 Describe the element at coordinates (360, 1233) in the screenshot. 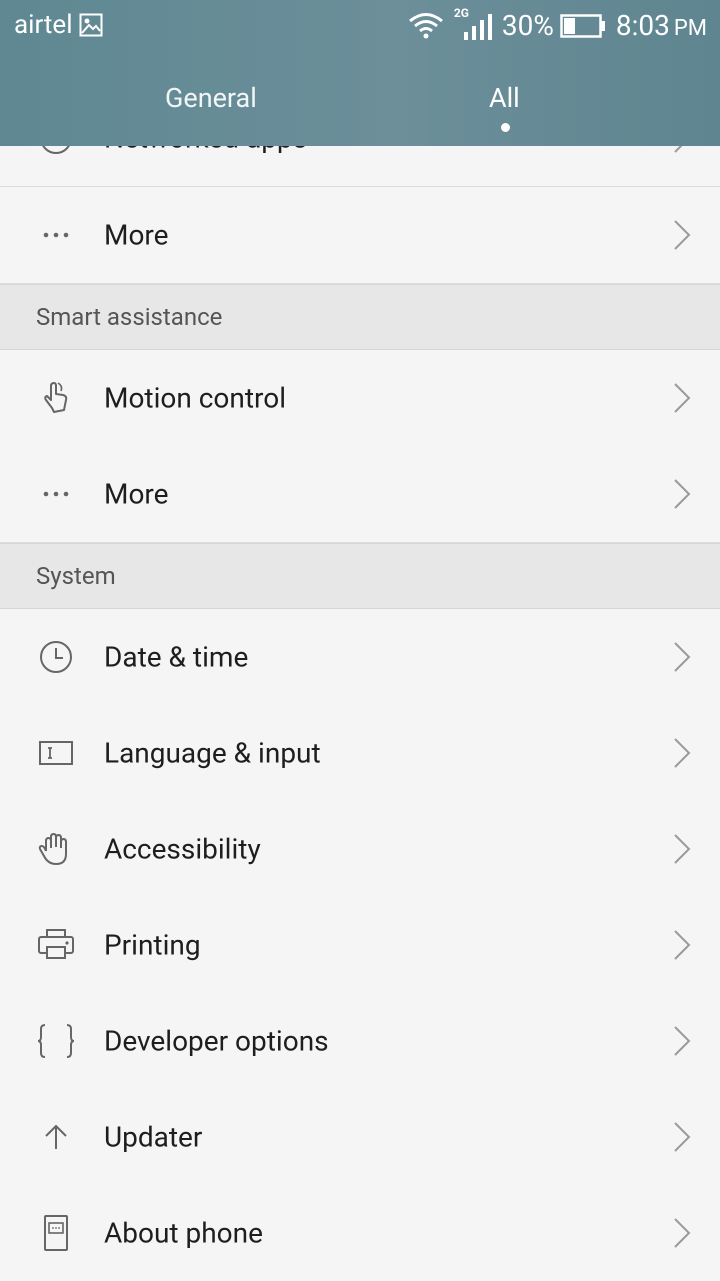

I see `about-phone-item: About phone` at that location.